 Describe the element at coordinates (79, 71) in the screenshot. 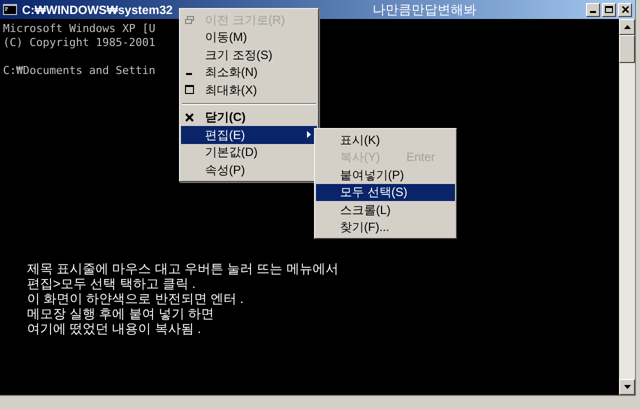

I see `console-prompt: C:₩Documents and Settin` at that location.